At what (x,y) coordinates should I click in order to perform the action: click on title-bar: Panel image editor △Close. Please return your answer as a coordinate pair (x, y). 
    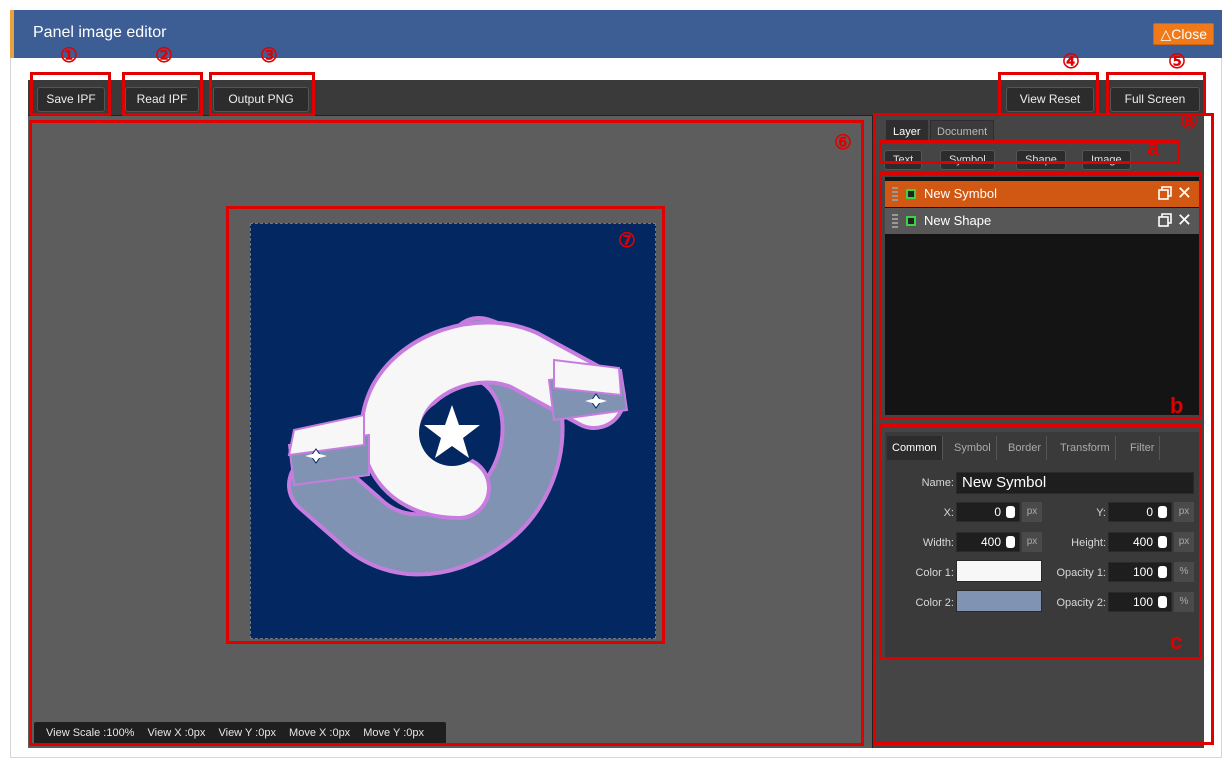
    Looking at the image, I should click on (616, 34).